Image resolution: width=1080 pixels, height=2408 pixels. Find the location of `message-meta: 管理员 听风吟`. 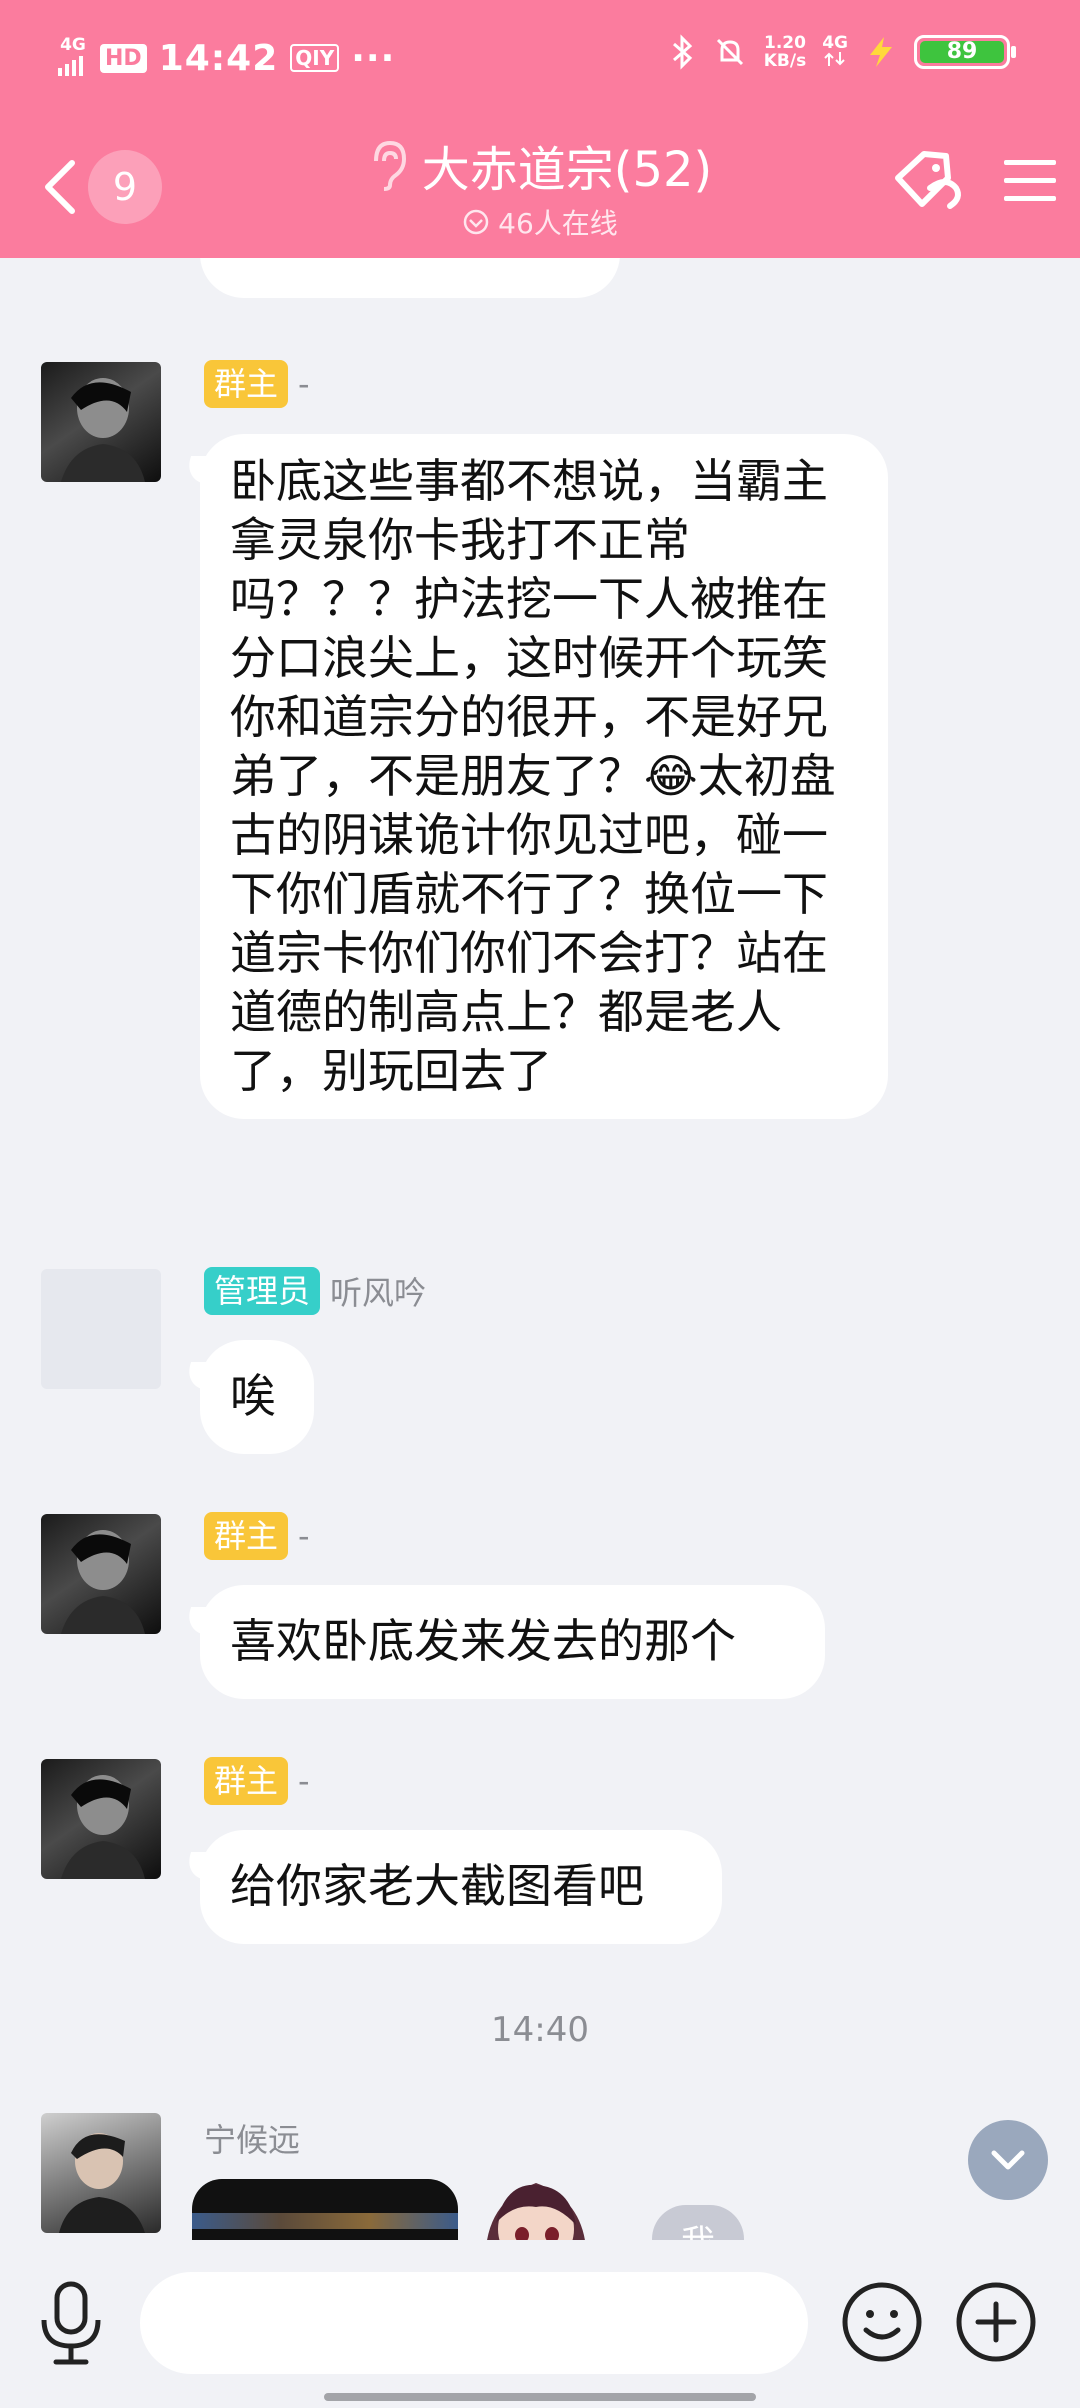

message-meta: 管理员 听风吟 is located at coordinates (315, 1291).